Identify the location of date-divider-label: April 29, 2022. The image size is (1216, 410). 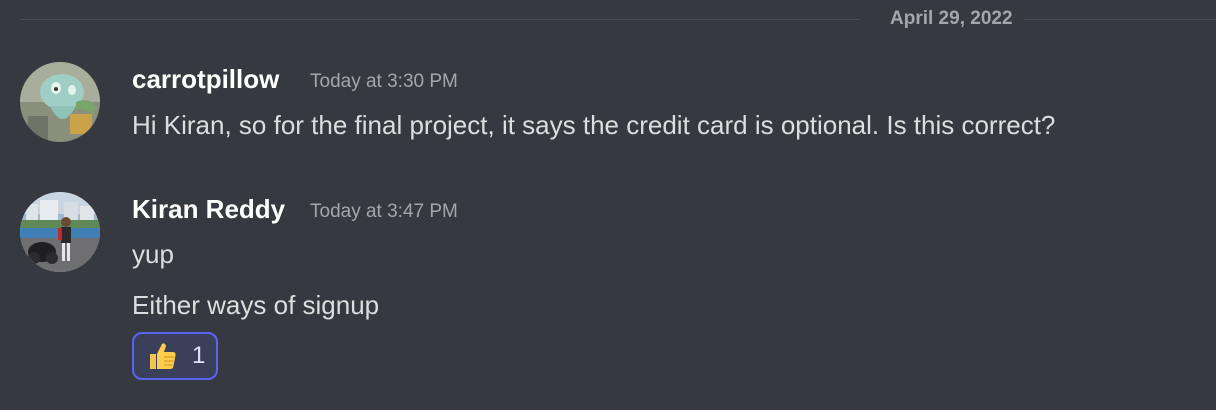
(951, 18).